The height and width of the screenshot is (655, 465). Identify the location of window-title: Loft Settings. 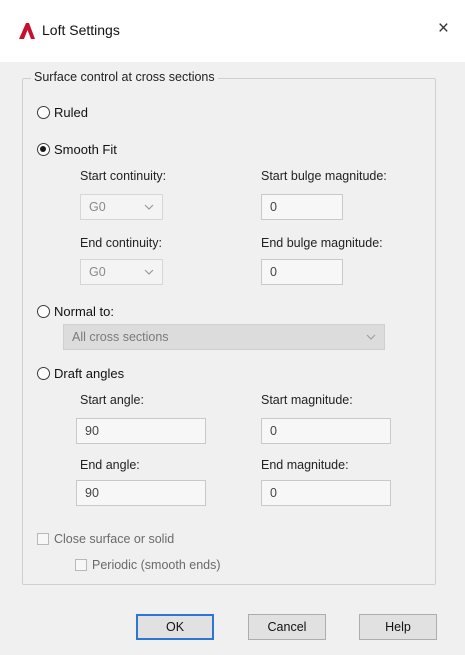
(81, 30).